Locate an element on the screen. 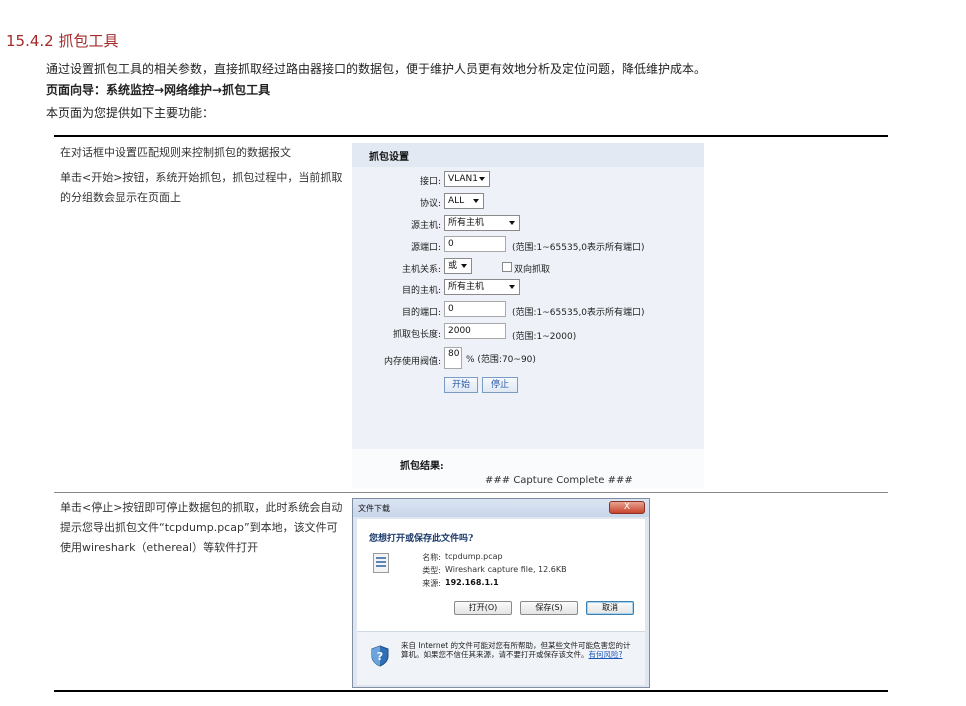 This screenshot has width=966, height=706. features-lead: 本页面为您提供如下主要功能： is located at coordinates (130, 113).